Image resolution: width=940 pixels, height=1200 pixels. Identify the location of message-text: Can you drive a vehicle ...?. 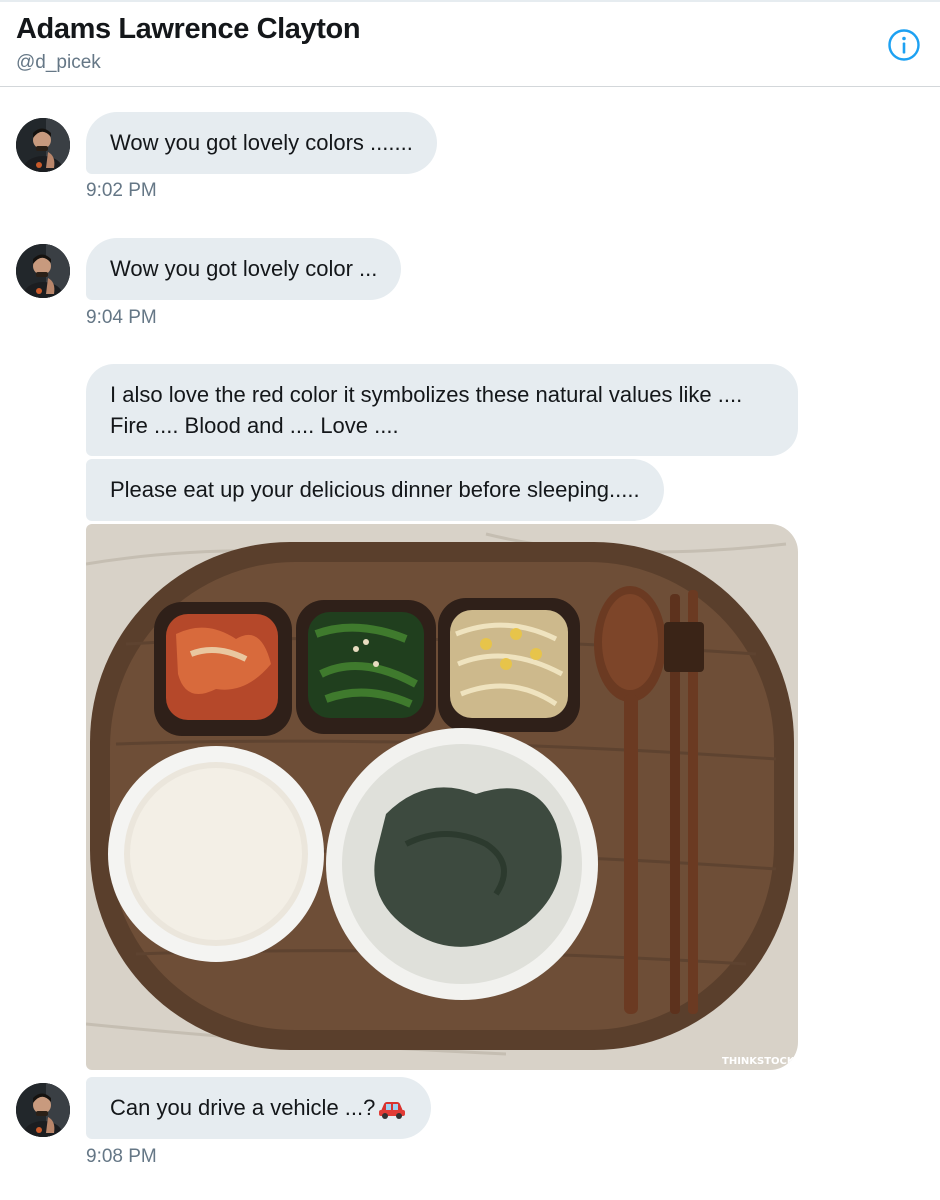
(243, 1107).